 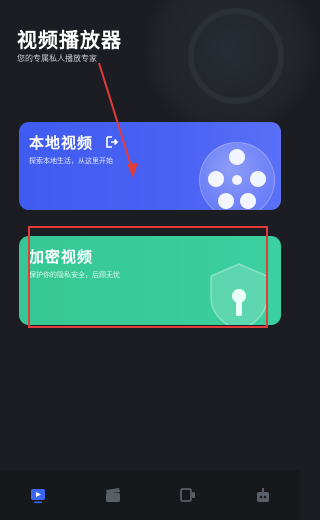 What do you see at coordinates (150, 166) in the screenshot?
I see `local-video-card: 本地视频 探索本地生活，从这里开始` at bounding box center [150, 166].